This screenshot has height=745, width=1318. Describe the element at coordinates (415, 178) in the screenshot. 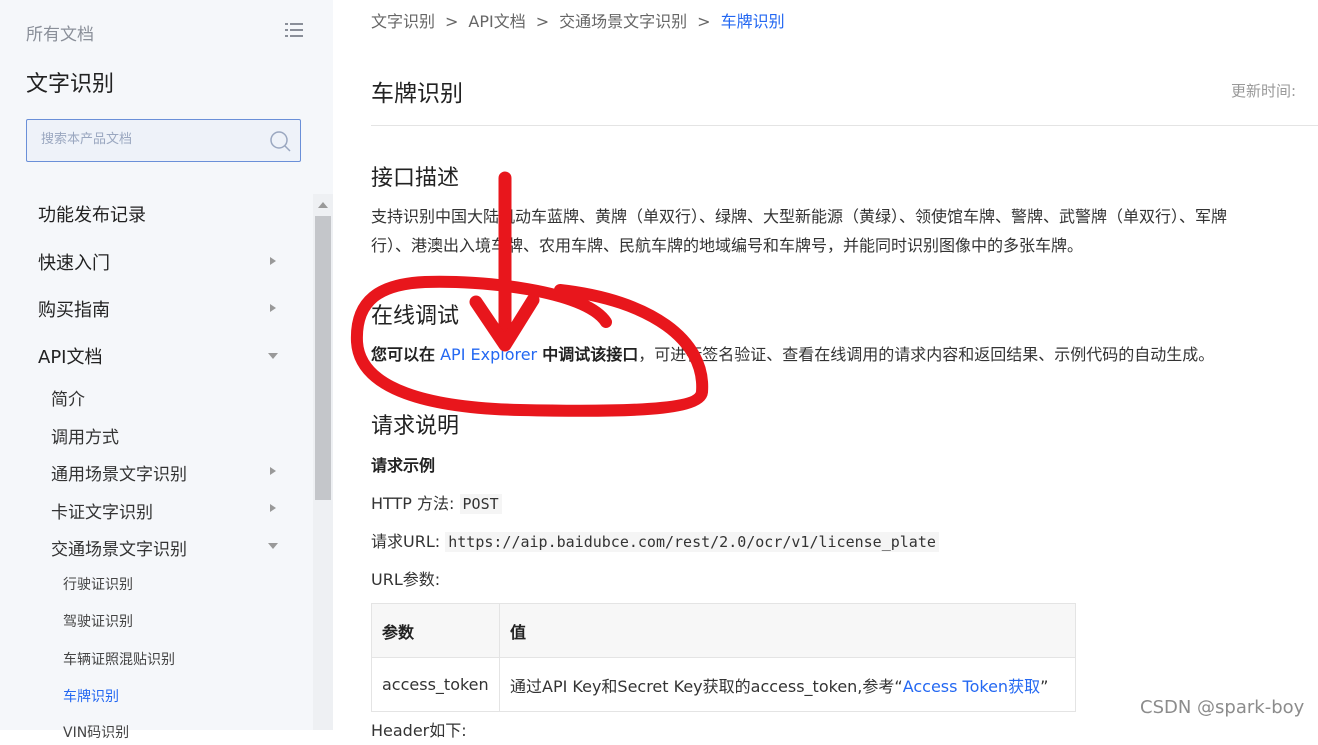

I see `section-heading-interface: 接口描述` at that location.